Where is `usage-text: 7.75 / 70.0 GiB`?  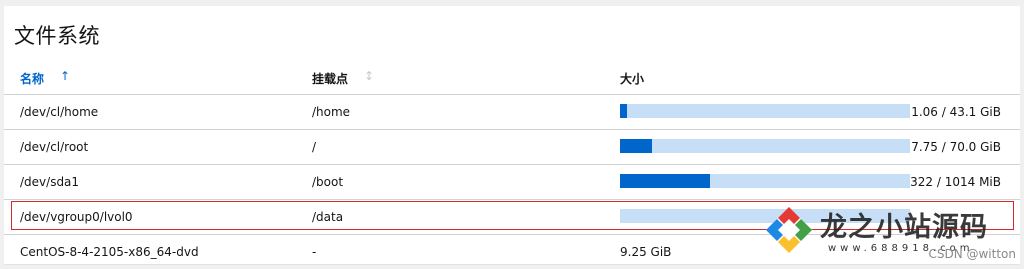 usage-text: 7.75 / 70.0 GiB is located at coordinates (956, 147).